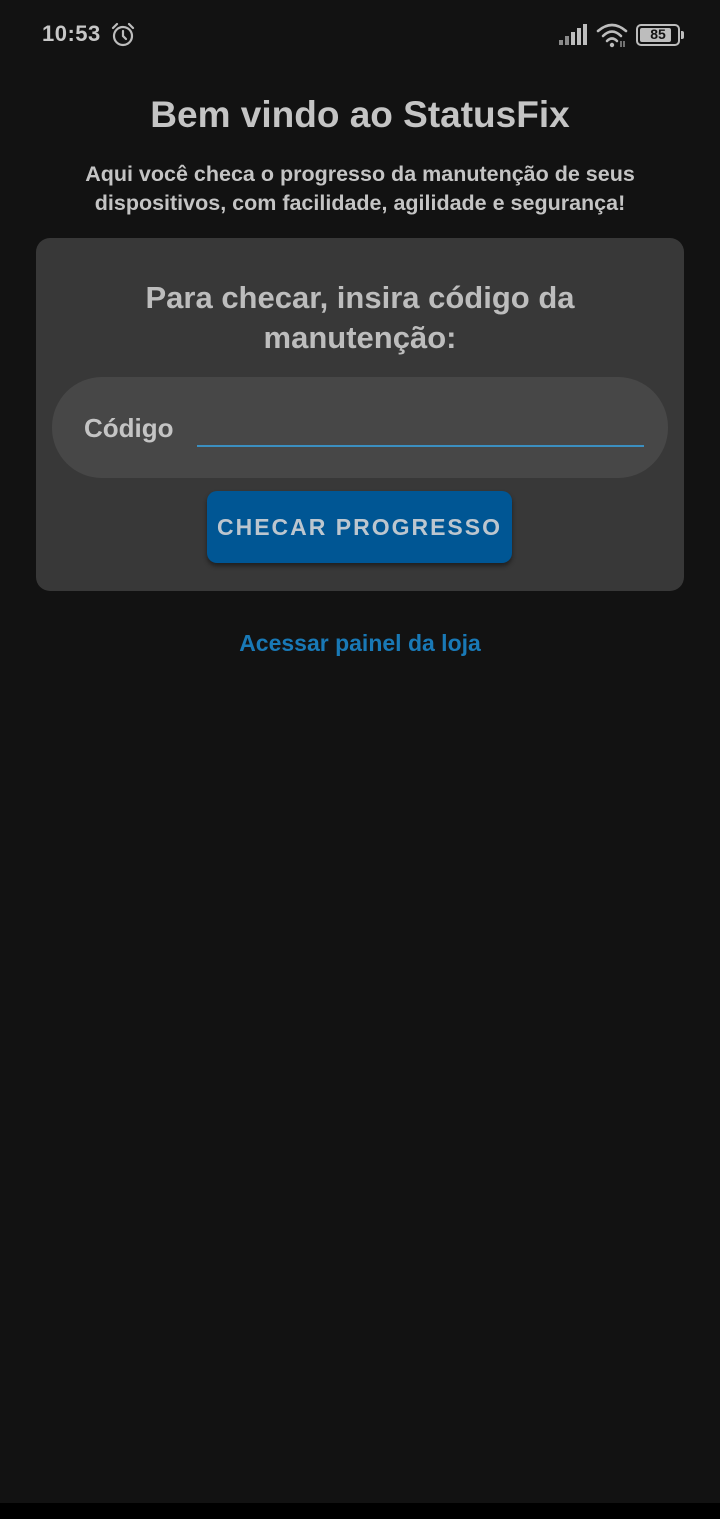 The height and width of the screenshot is (1519, 720). I want to click on code-label: Código, so click(129, 428).